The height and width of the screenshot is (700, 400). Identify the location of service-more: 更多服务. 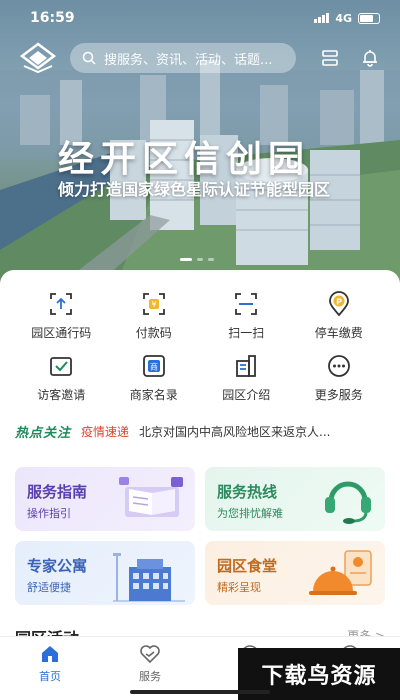
(339, 378).